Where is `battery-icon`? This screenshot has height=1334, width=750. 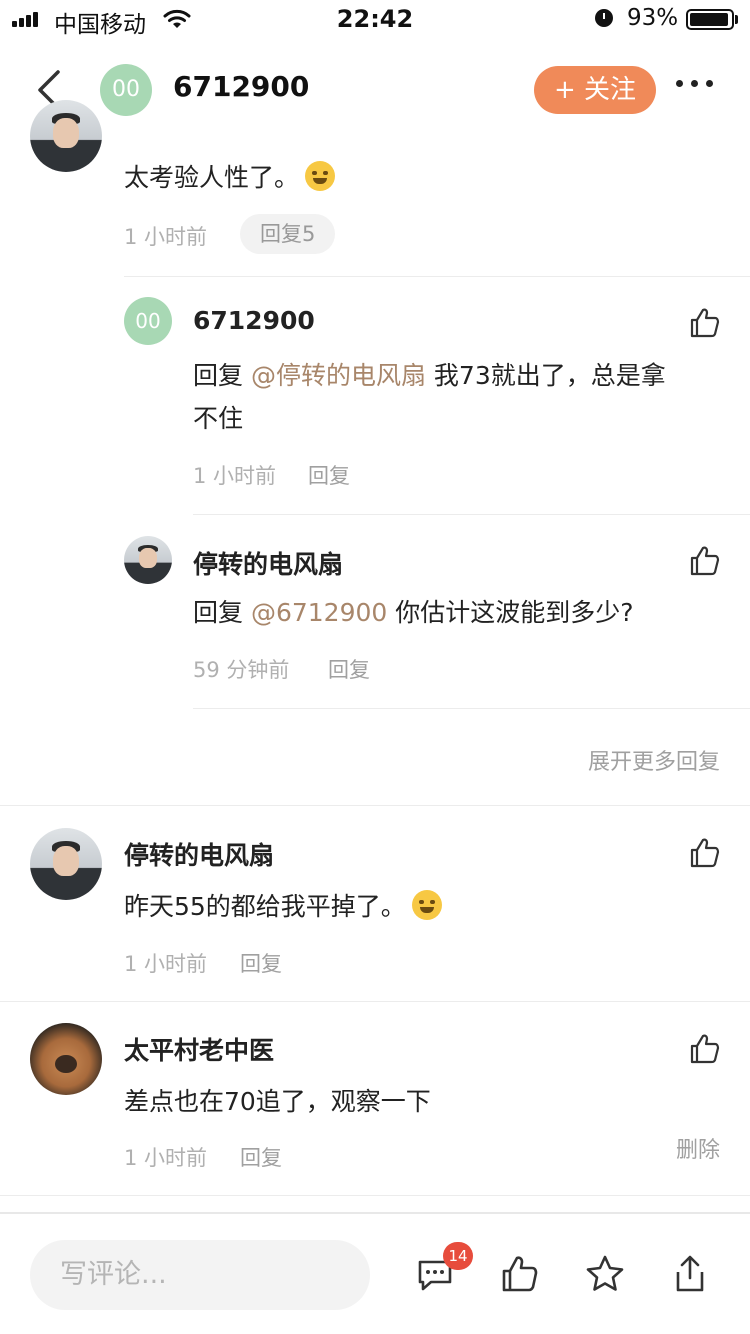
battery-icon is located at coordinates (710, 19).